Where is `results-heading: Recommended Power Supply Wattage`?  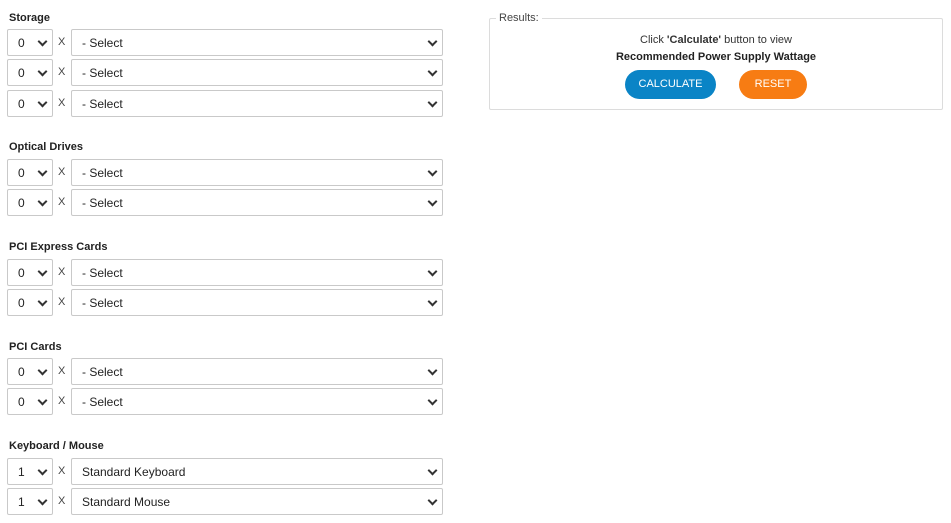 results-heading: Recommended Power Supply Wattage is located at coordinates (716, 57).